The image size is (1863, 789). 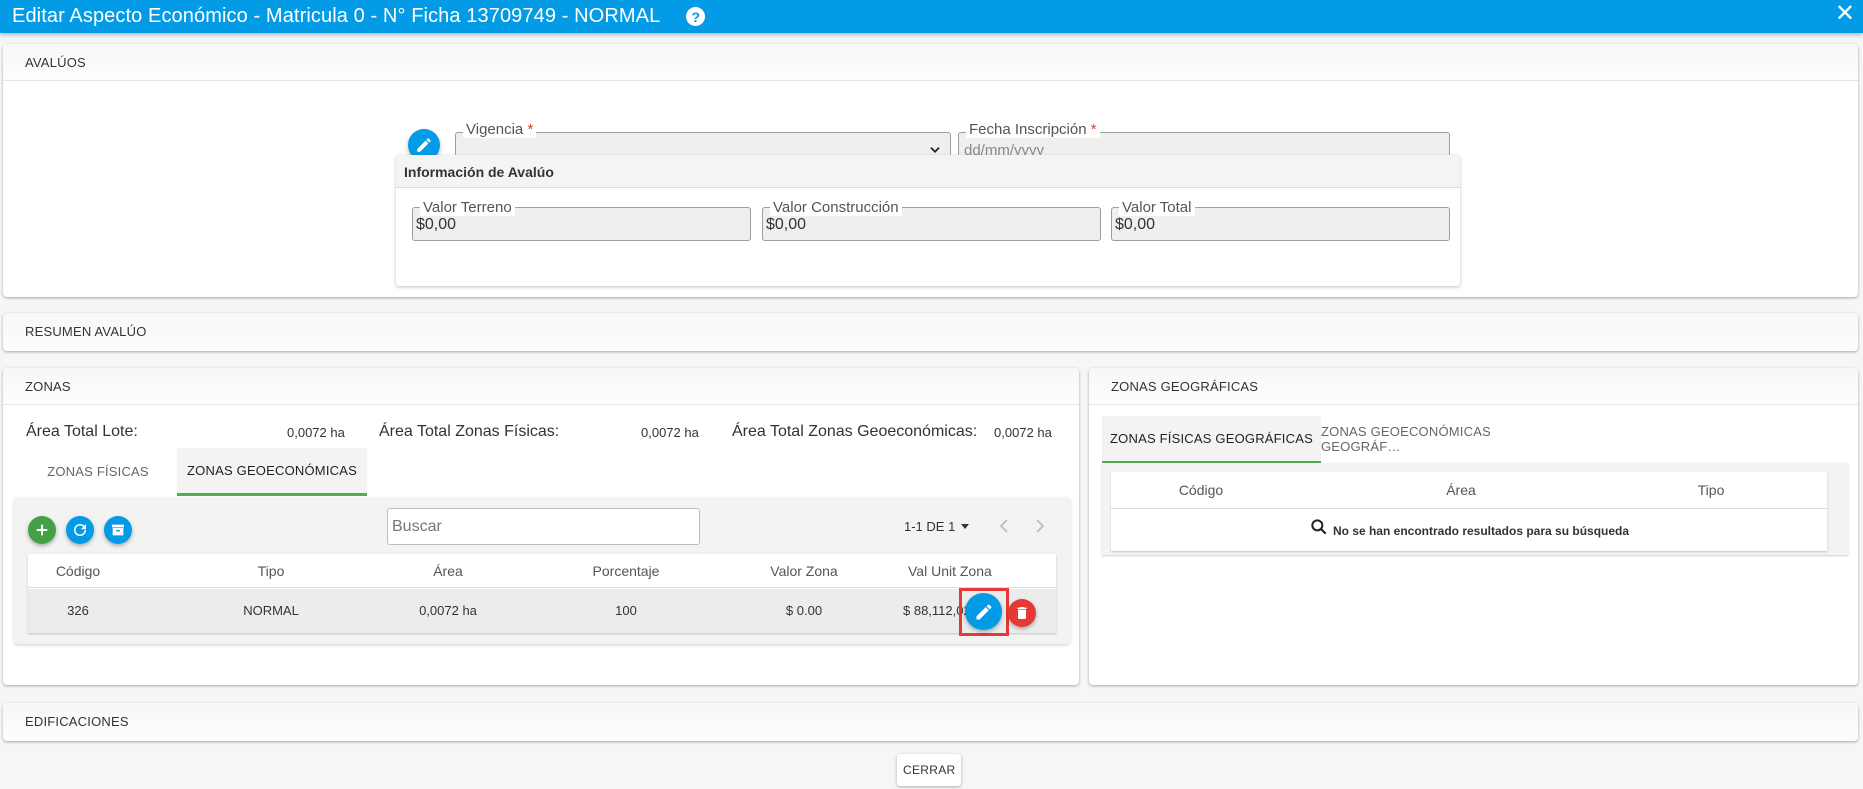 What do you see at coordinates (1040, 526) in the screenshot?
I see `next-page-icon` at bounding box center [1040, 526].